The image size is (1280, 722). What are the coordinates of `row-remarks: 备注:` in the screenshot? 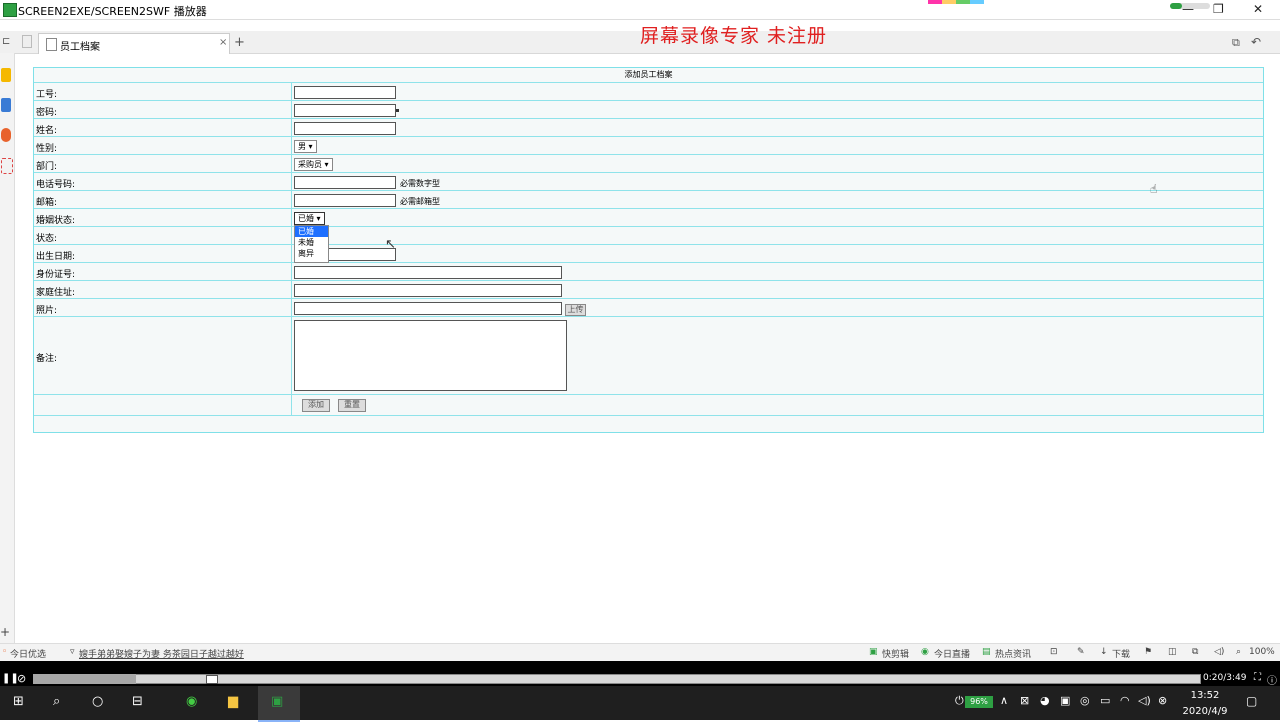 It's located at (648, 355).